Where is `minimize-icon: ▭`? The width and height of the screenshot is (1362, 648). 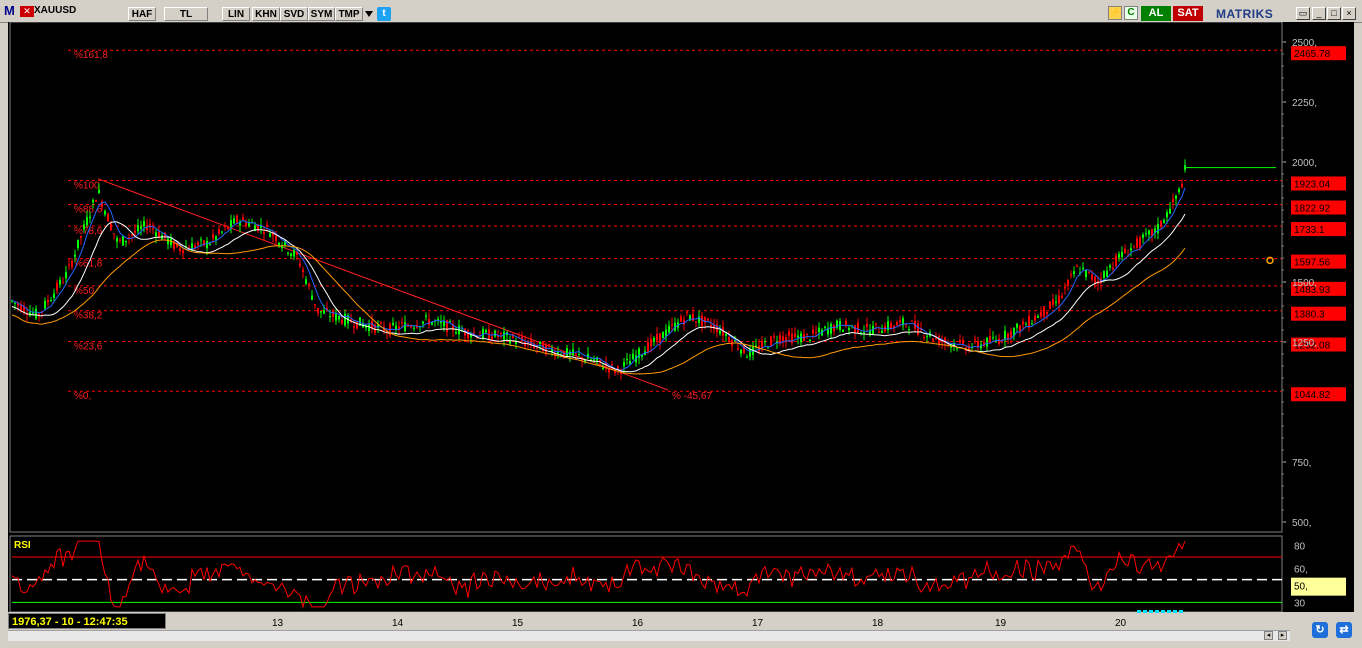
minimize-icon: ▭ is located at coordinates (1303, 13).